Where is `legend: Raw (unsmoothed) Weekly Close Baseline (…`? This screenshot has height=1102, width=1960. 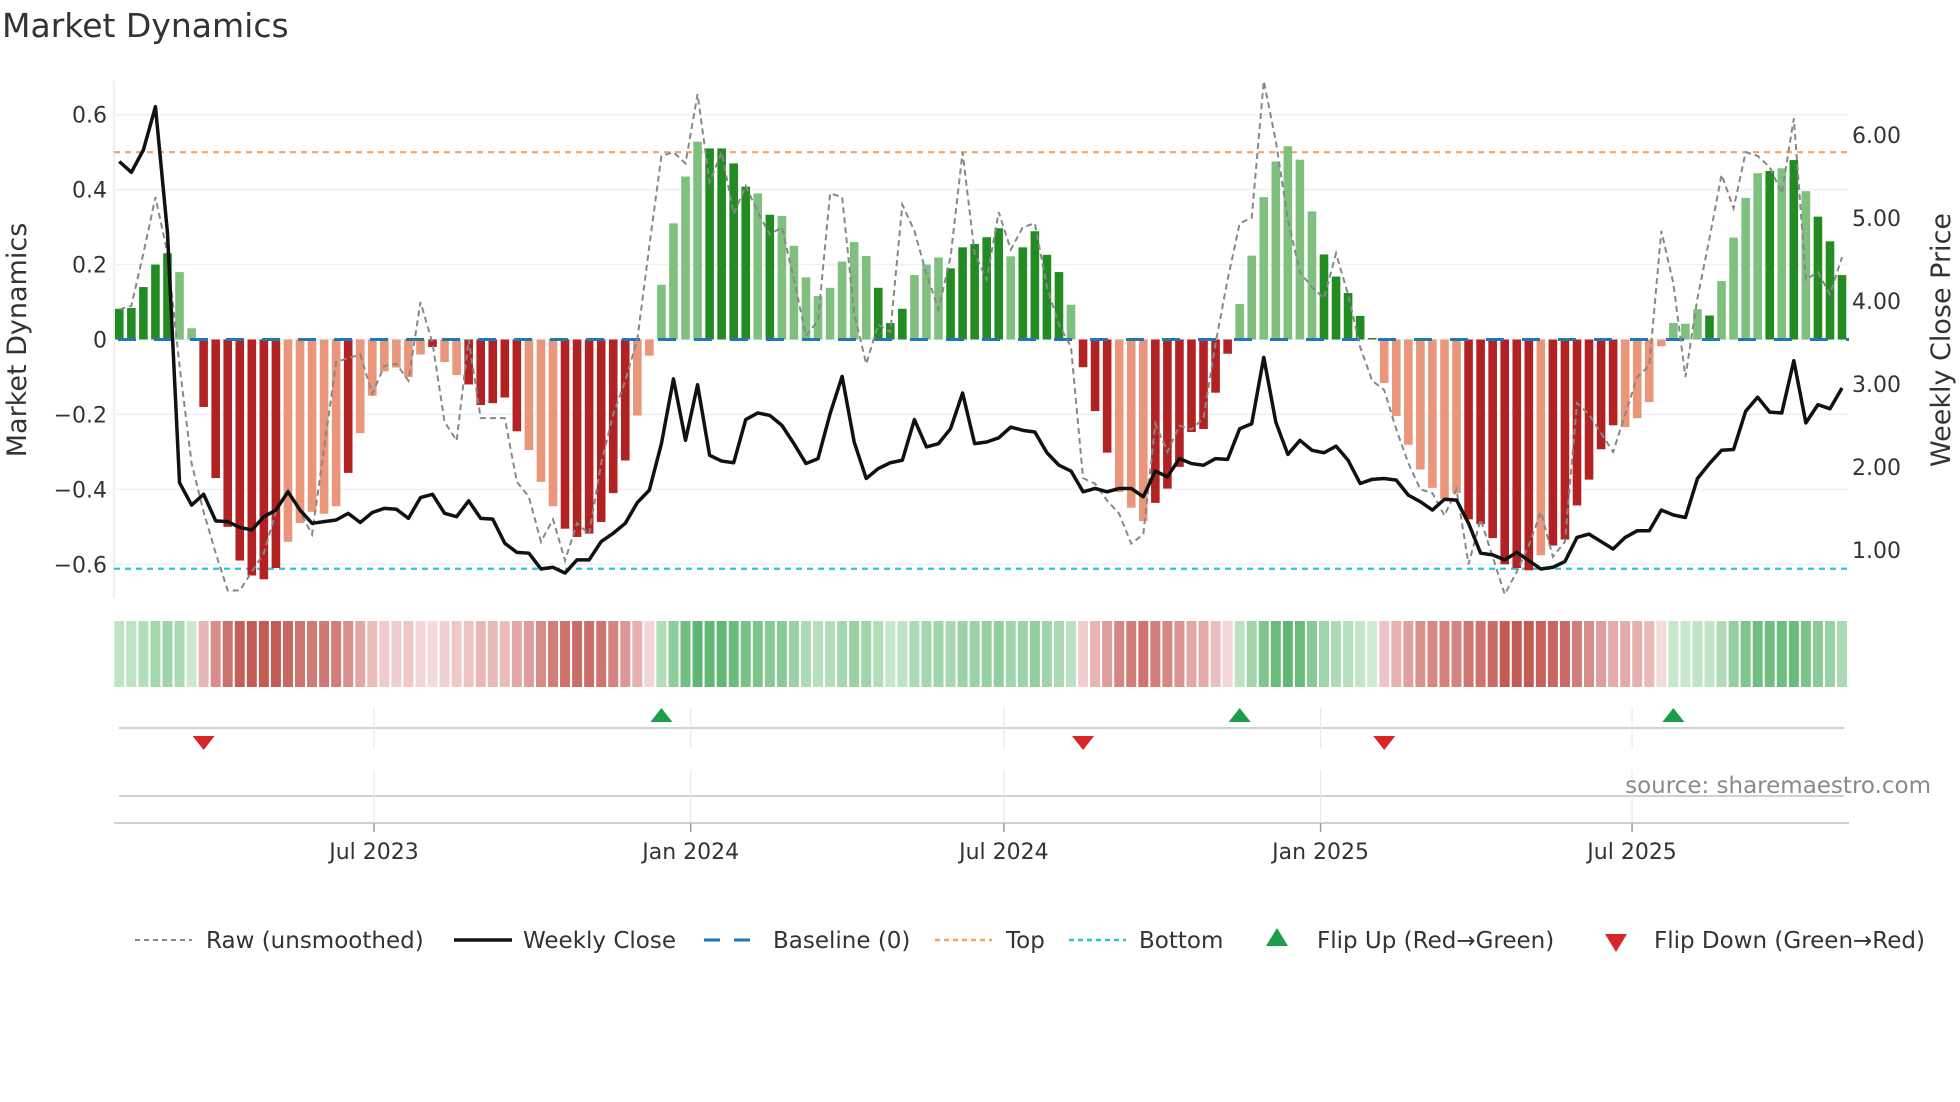 legend: Raw (unsmoothed) Weekly Close Baseline (… is located at coordinates (1030, 941).